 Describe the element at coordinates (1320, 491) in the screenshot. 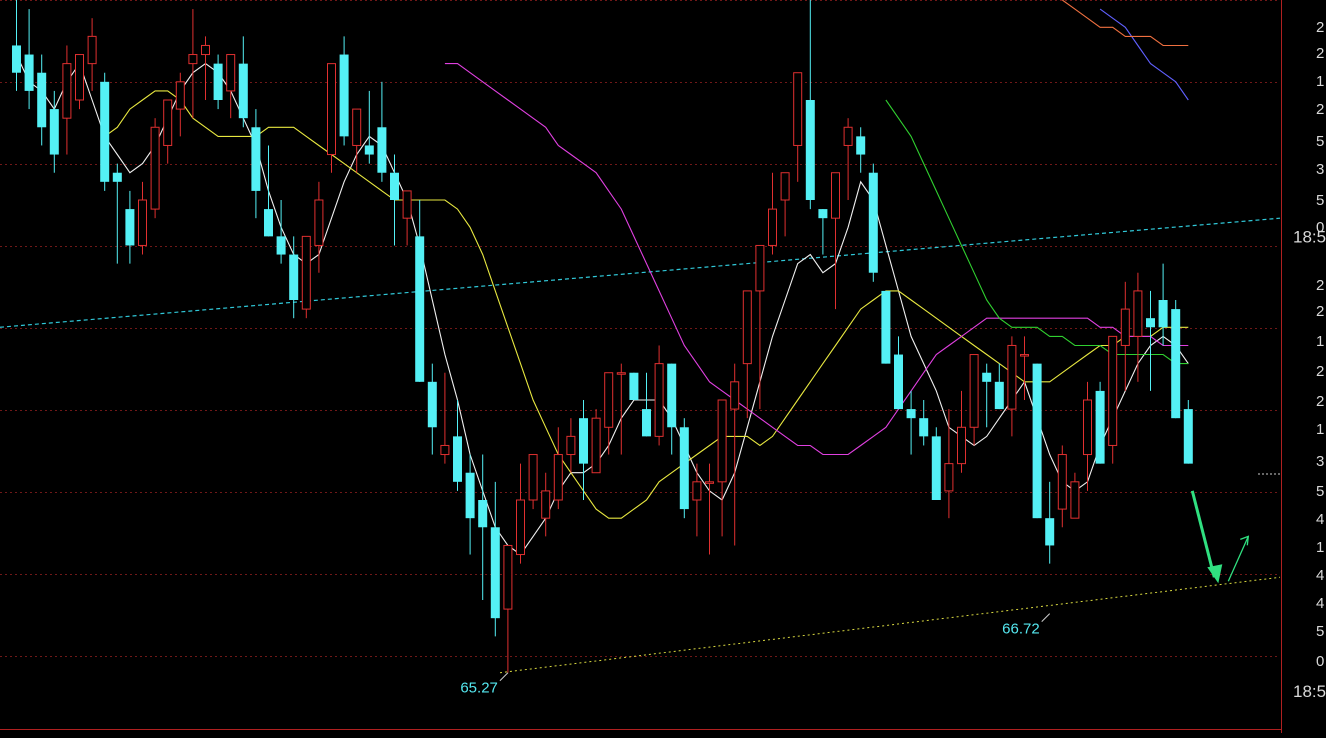

I see `axis-fragment-15: 5` at that location.